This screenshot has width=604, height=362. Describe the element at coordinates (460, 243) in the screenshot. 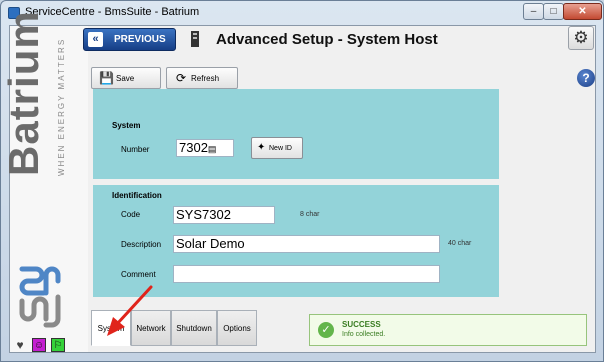

I see `description-hint: 40 char` at that location.